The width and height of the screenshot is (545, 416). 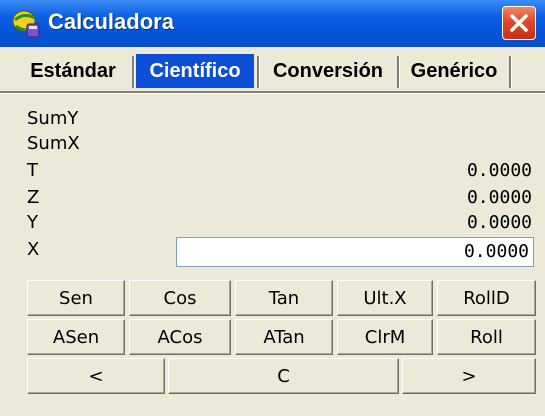 I want to click on y-label: Y, so click(x=32, y=222).